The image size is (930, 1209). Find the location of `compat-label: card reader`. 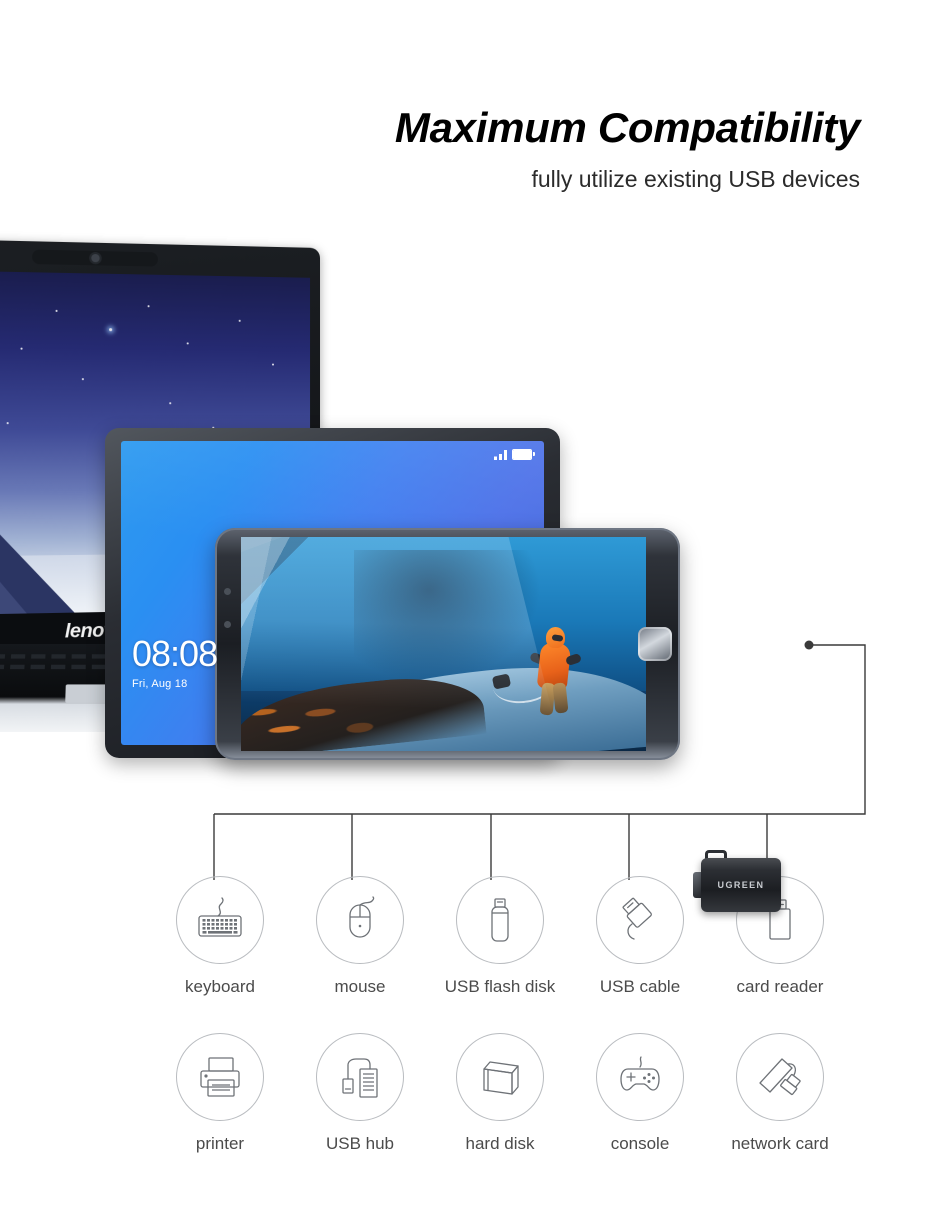

compat-label: card reader is located at coordinates (780, 986).